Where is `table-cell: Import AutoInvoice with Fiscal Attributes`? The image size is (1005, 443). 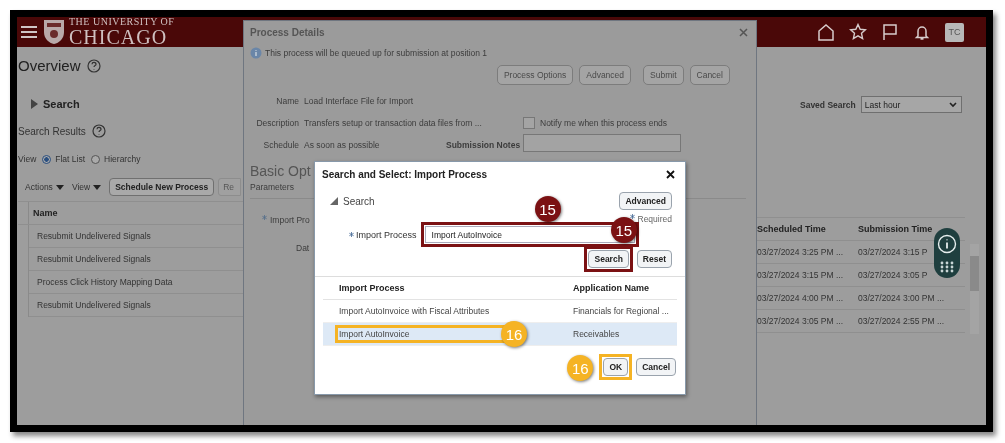
table-cell: Import AutoInvoice with Fiscal Attributes is located at coordinates (414, 311).